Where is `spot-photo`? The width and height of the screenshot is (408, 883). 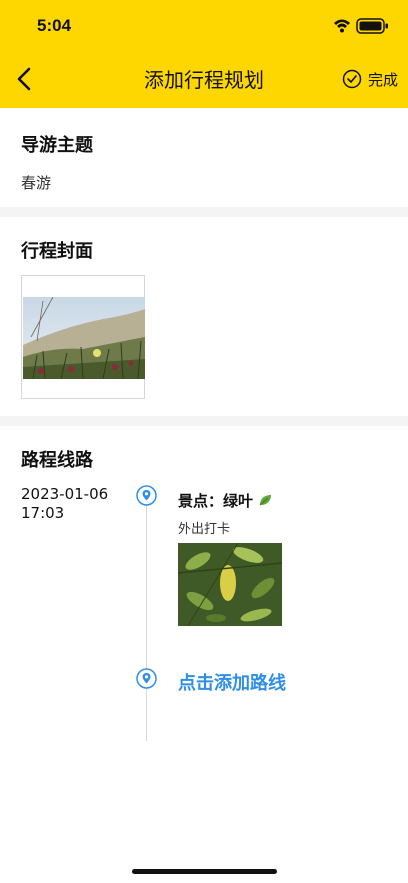
spot-photo is located at coordinates (230, 584).